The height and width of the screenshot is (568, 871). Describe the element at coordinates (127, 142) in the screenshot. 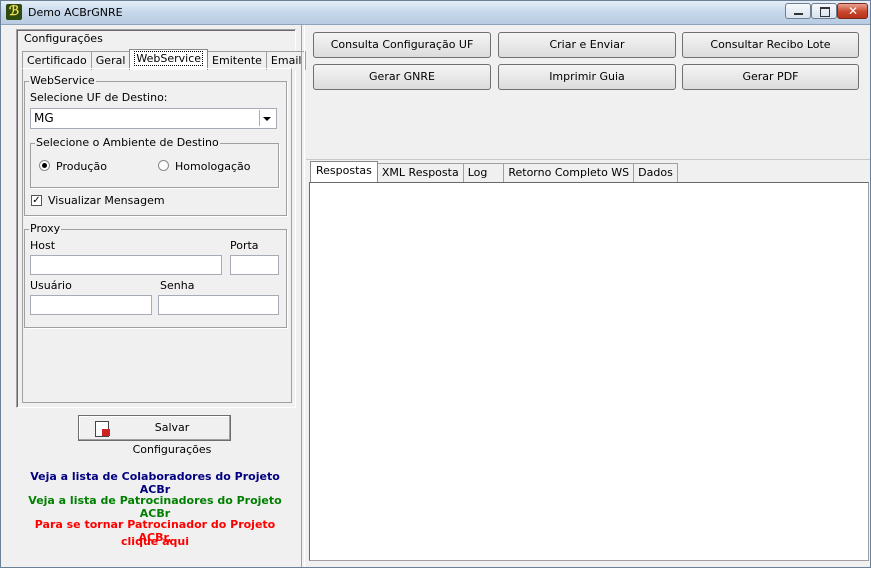

I see `ambiente-legend: Selecione o Ambiente de Destino` at that location.